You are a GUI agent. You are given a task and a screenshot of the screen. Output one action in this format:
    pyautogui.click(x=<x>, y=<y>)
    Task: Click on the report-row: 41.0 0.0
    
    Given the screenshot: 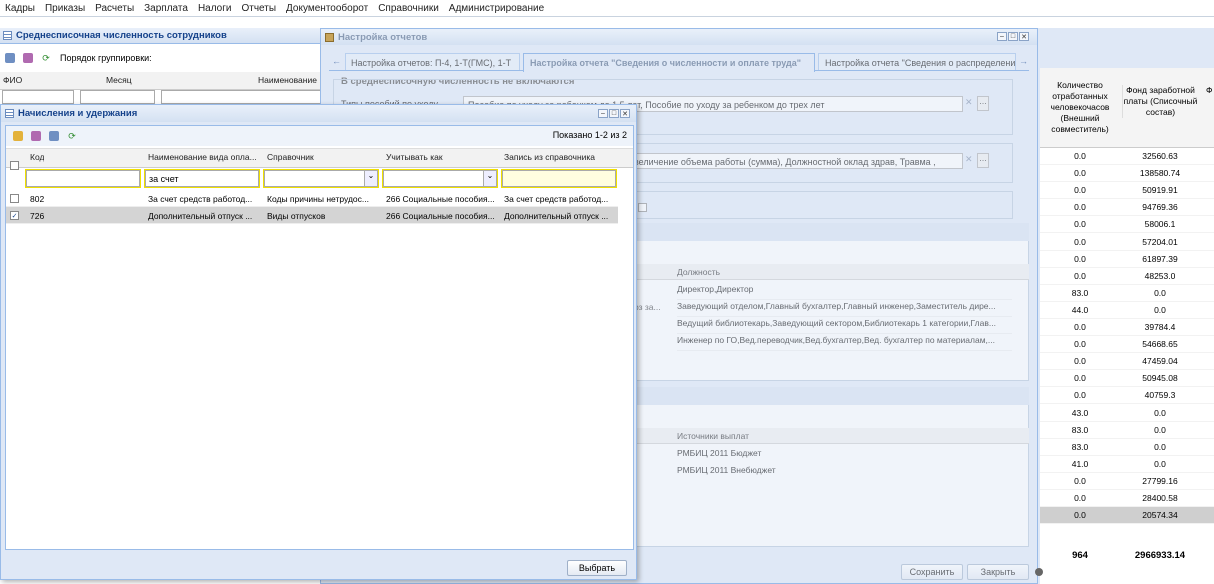 What is the action you would take?
    pyautogui.click(x=1127, y=464)
    